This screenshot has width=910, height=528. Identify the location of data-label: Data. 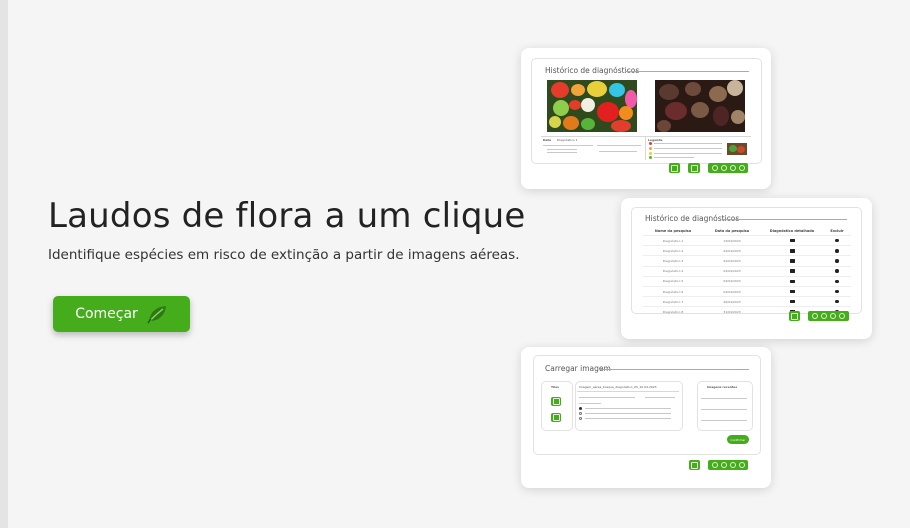
(547, 140).